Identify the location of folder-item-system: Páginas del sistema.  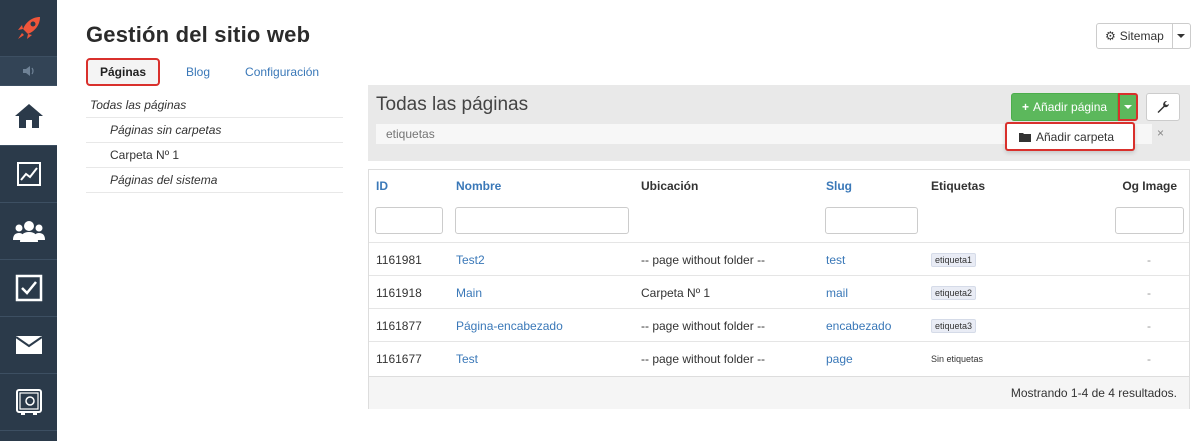
(214, 180).